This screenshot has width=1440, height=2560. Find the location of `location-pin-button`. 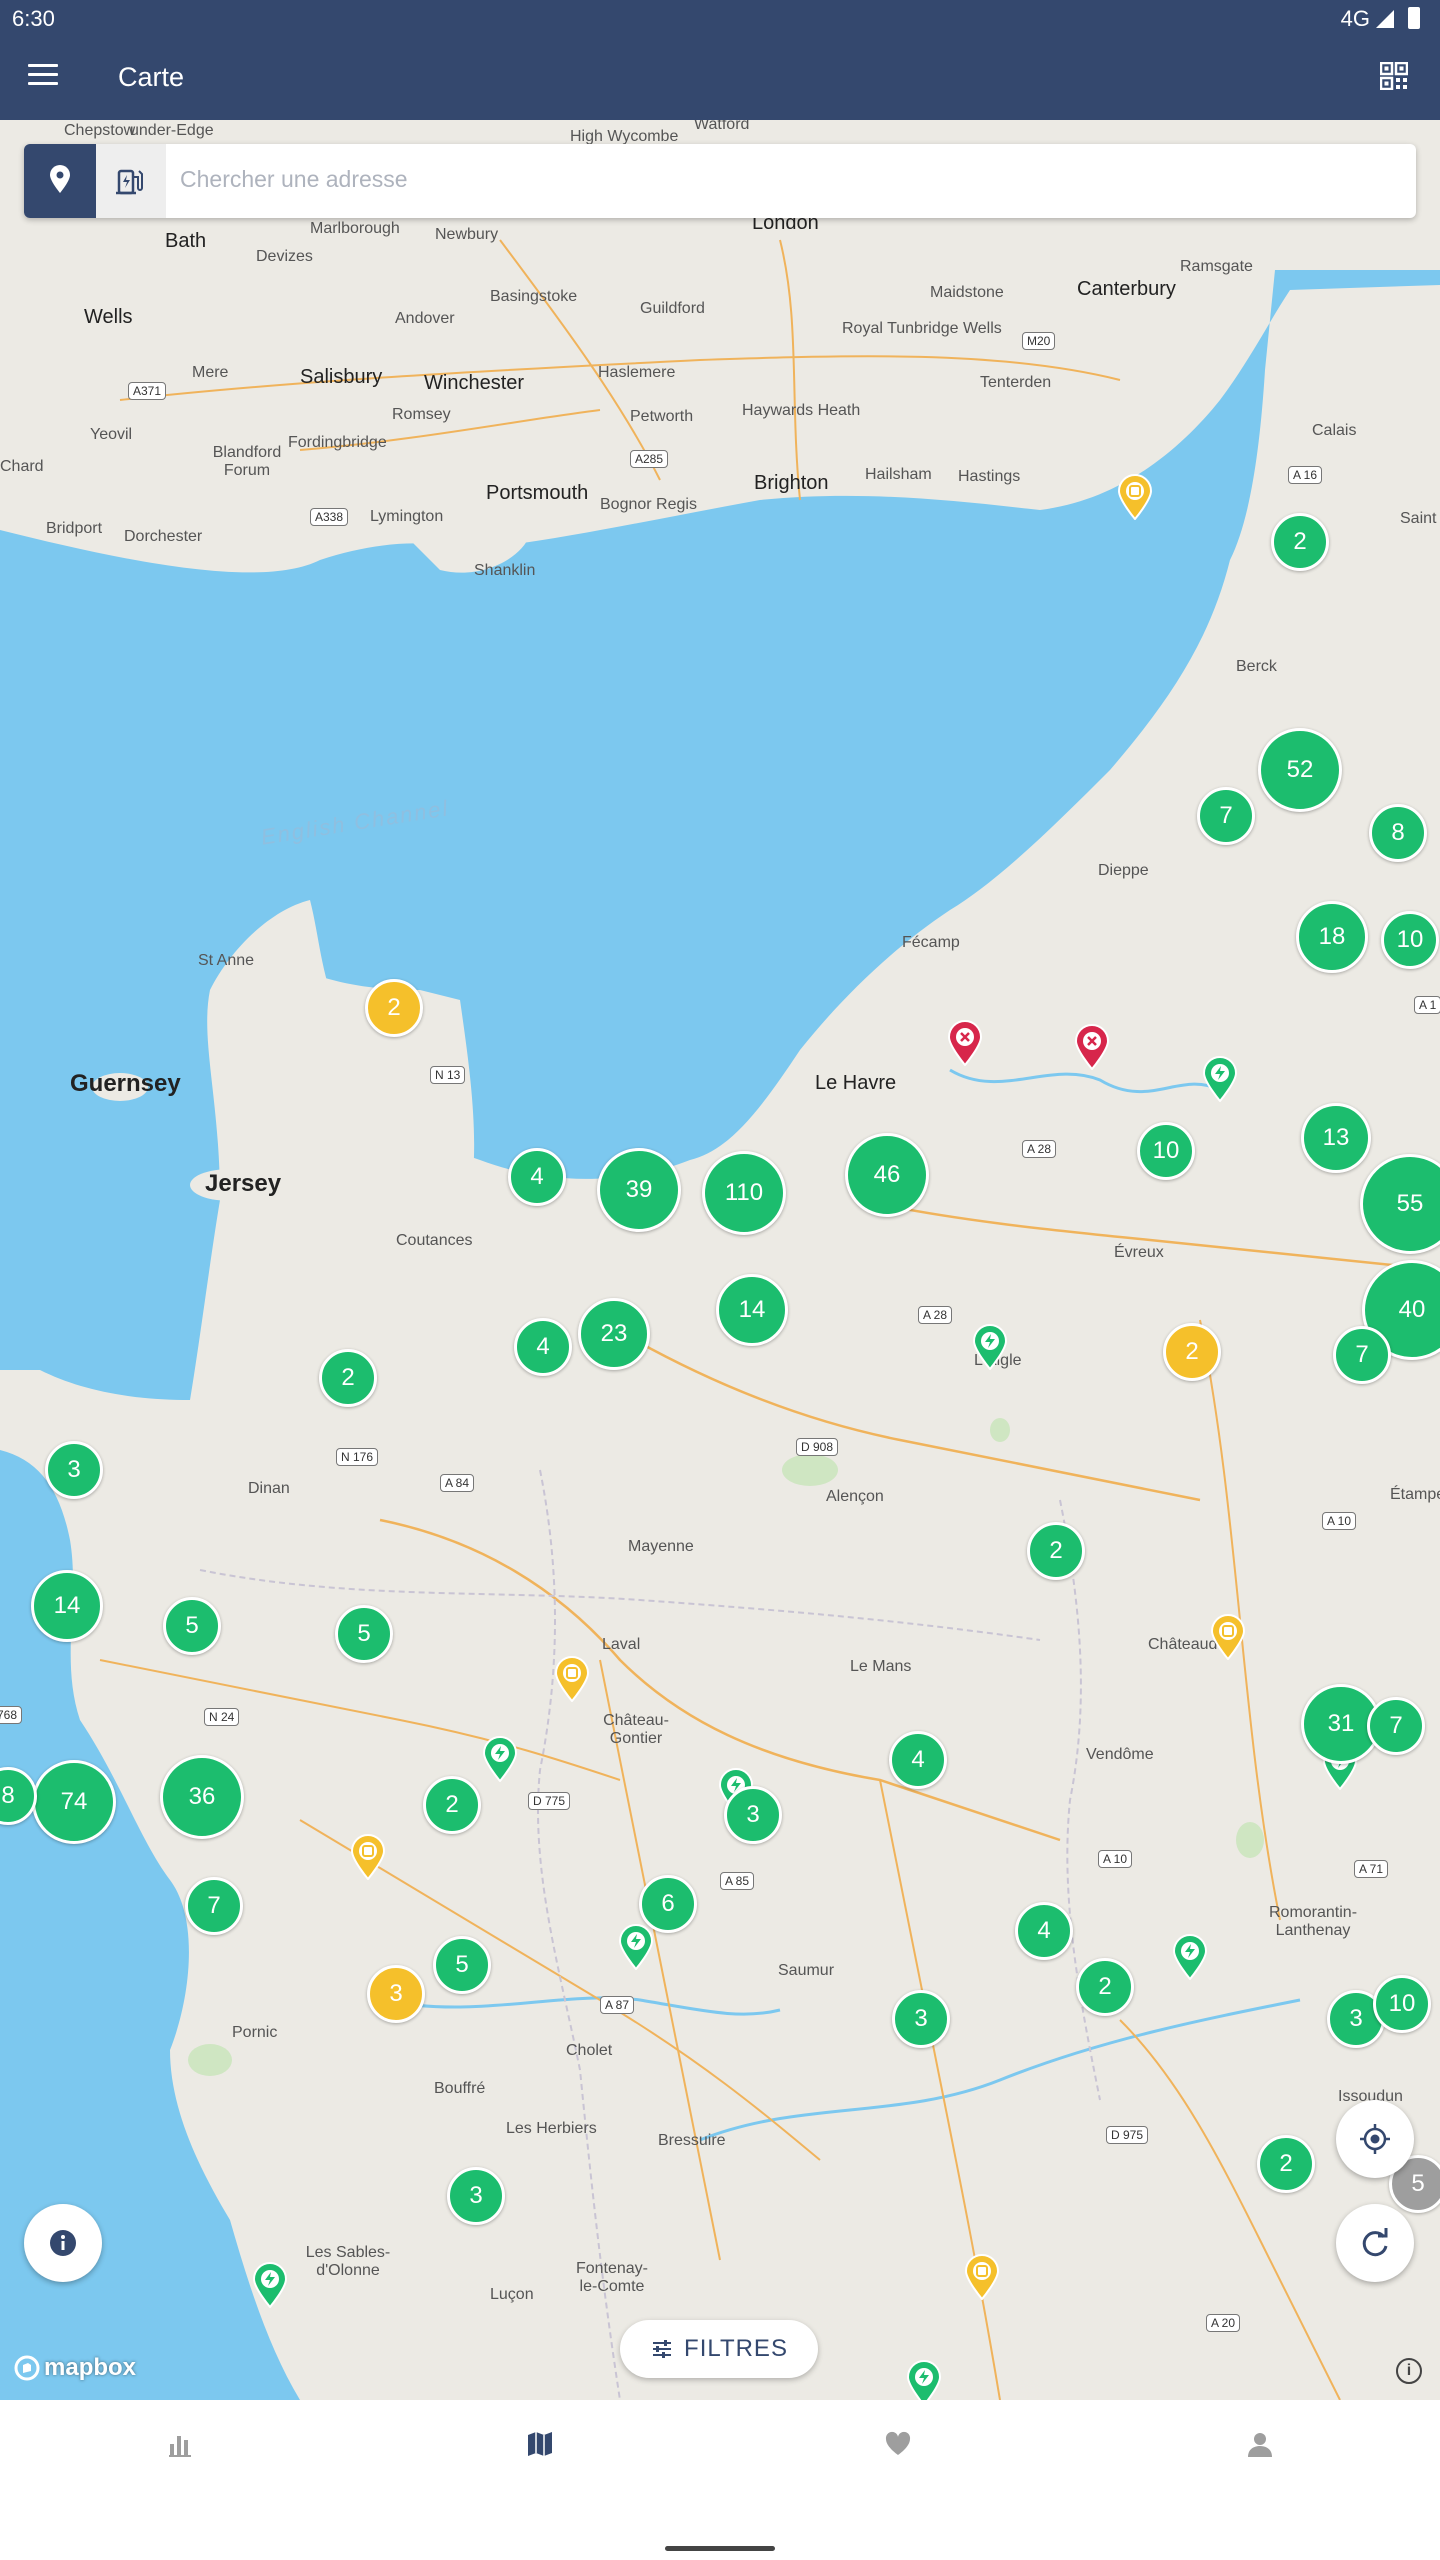

location-pin-button is located at coordinates (60, 181).